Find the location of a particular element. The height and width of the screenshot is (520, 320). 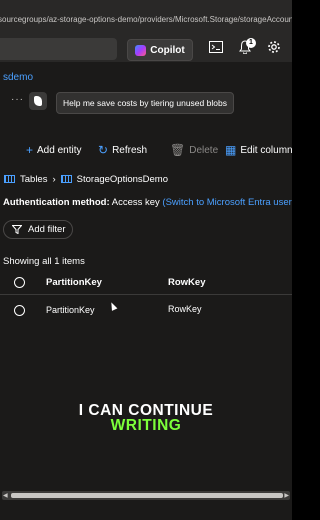

copilot-label: Copilot is located at coordinates (167, 50).